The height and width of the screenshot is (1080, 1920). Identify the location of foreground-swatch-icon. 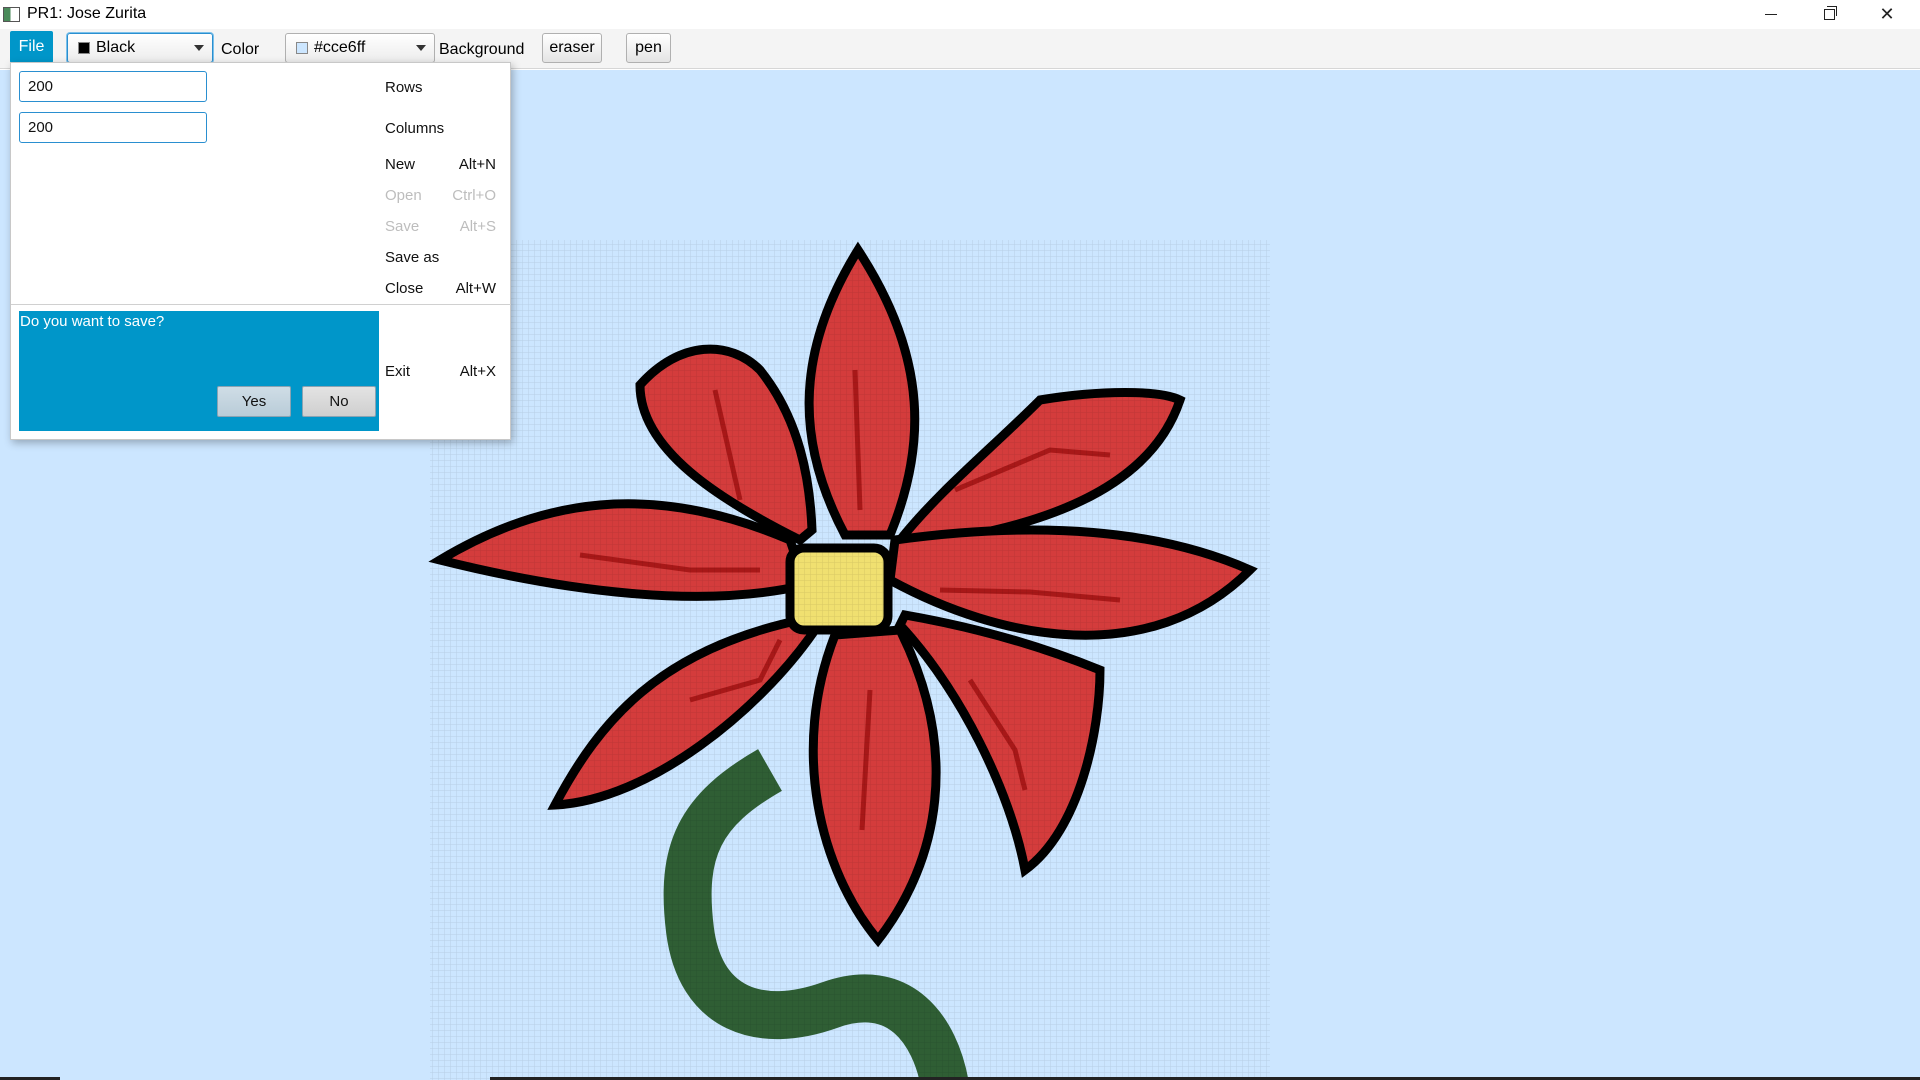
(84, 48).